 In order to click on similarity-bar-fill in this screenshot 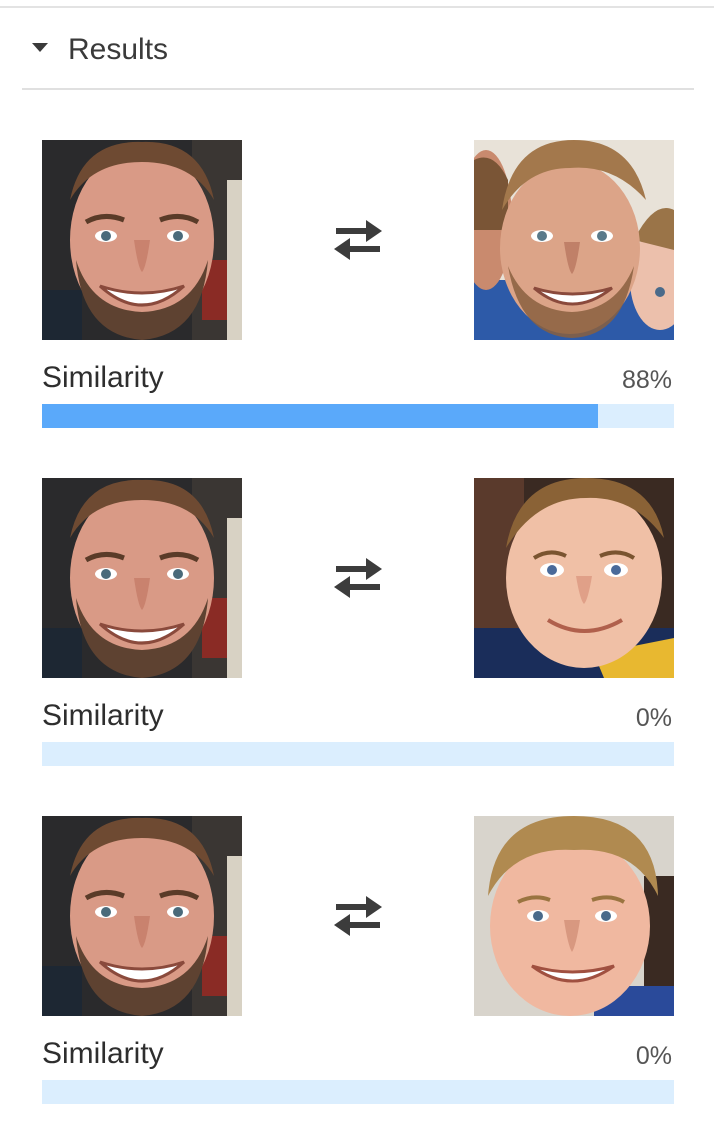, I will do `click(320, 416)`.